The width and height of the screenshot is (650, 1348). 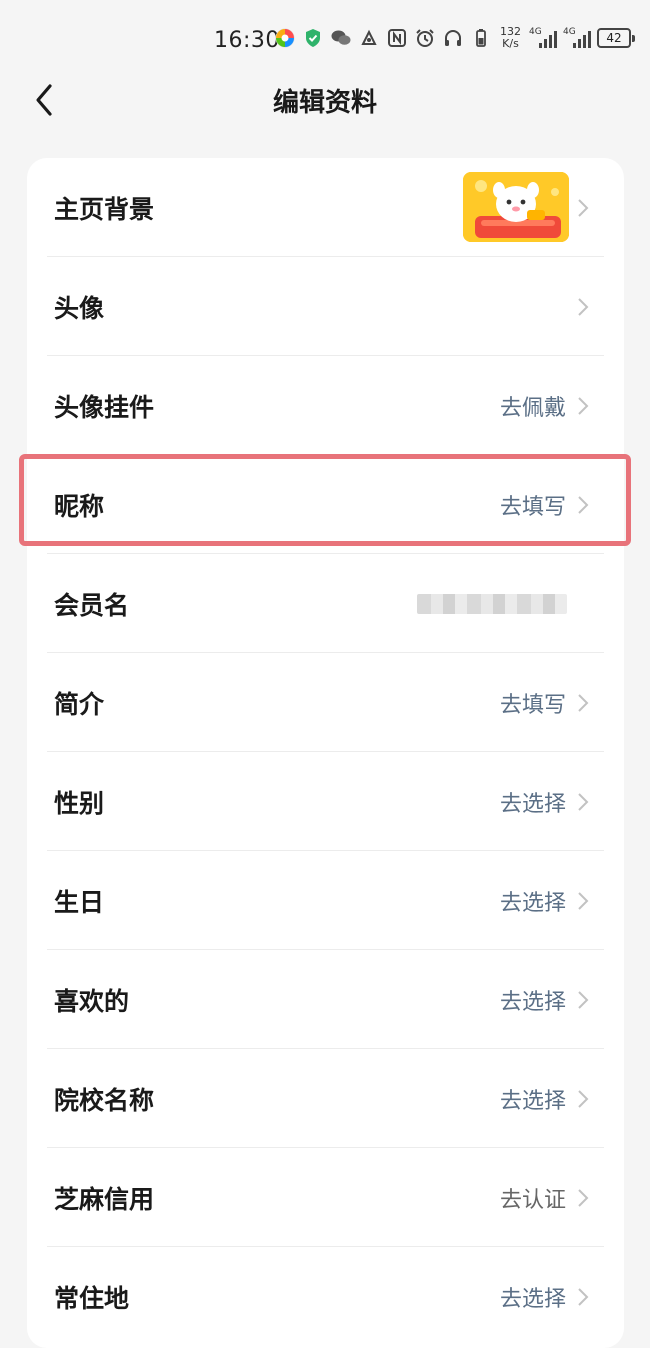 I want to click on row-member-name: 会员名, so click(x=325, y=603).